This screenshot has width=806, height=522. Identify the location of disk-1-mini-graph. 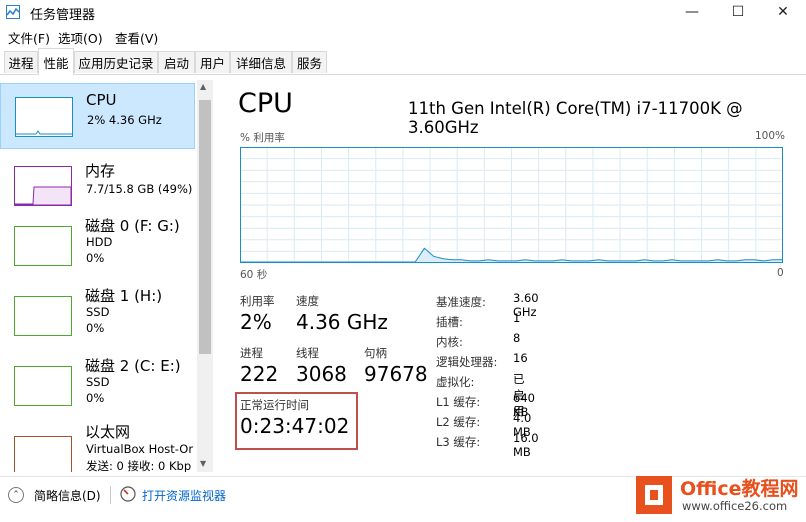
(43, 316).